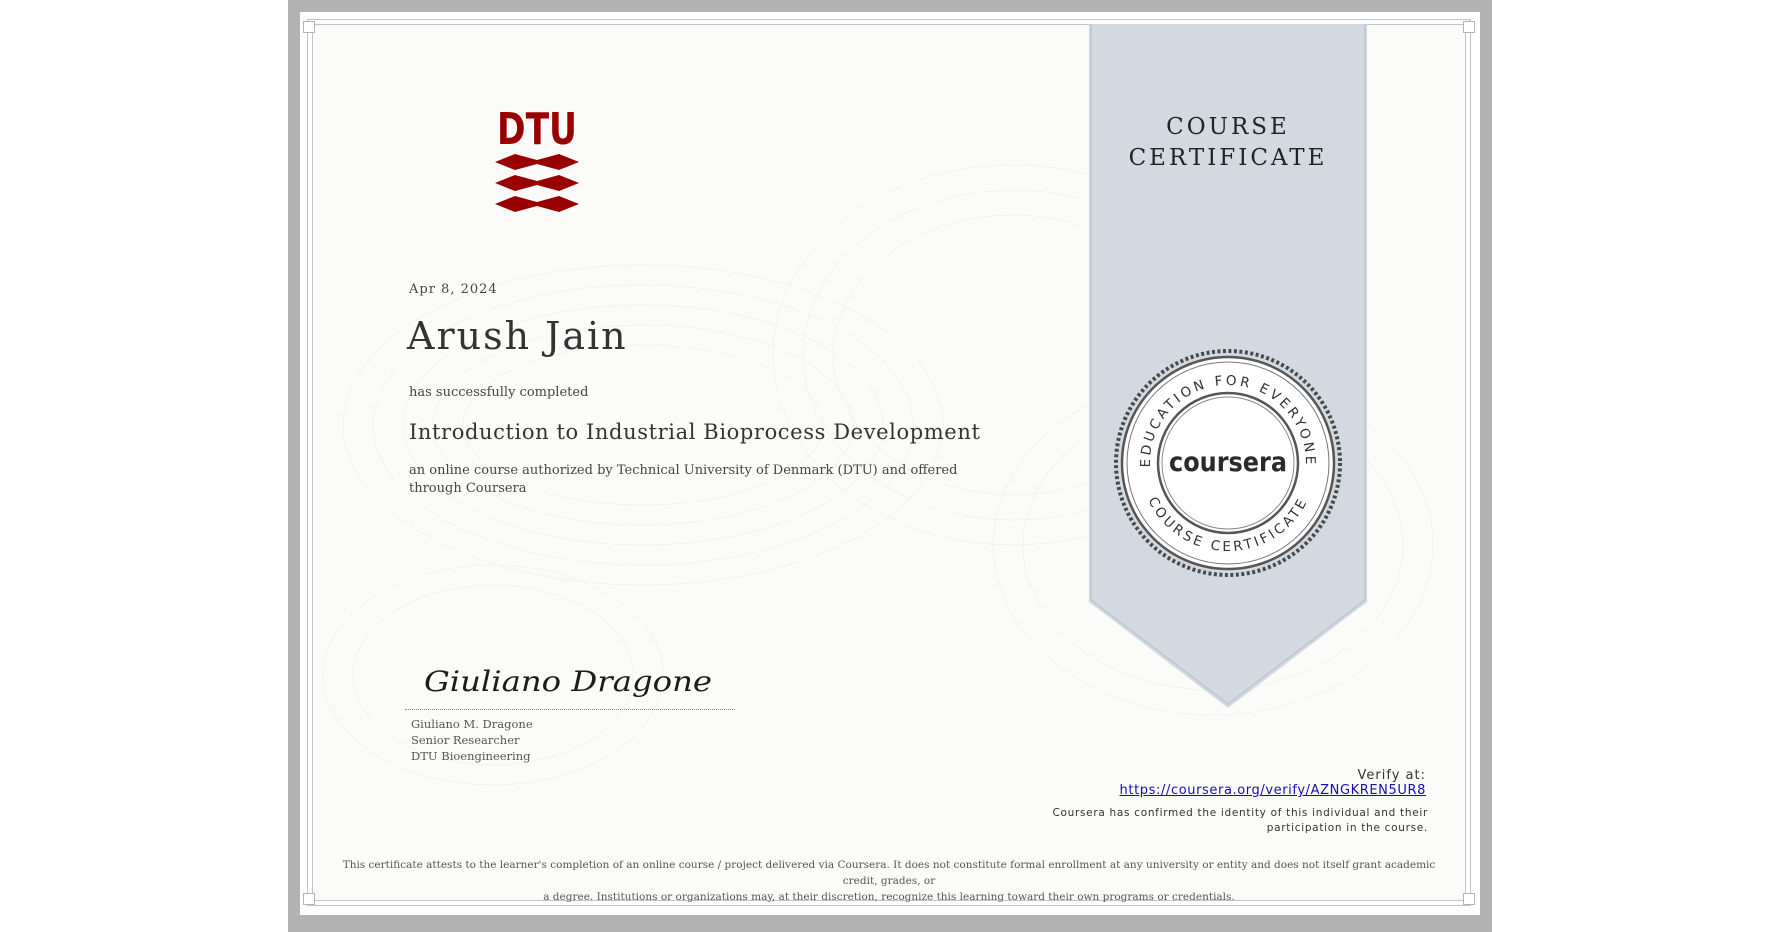  Describe the element at coordinates (309, 27) in the screenshot. I see `frame-corner-top-left` at that location.